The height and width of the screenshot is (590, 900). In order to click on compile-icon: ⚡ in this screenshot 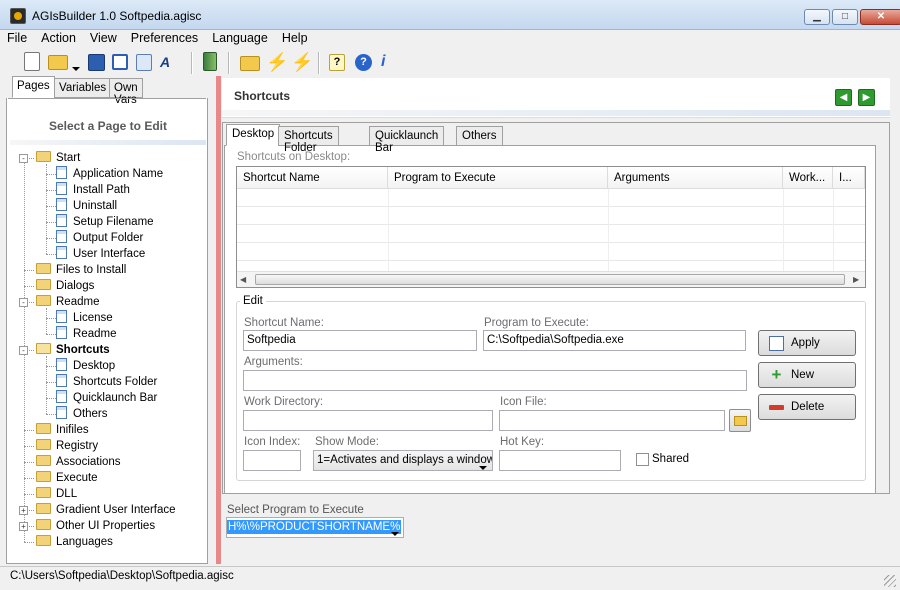, I will do `click(277, 62)`.